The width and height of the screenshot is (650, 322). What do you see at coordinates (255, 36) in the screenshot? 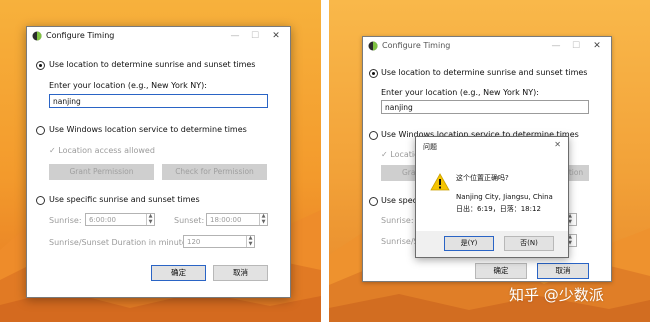
I see `maximize-button: ☐` at bounding box center [255, 36].